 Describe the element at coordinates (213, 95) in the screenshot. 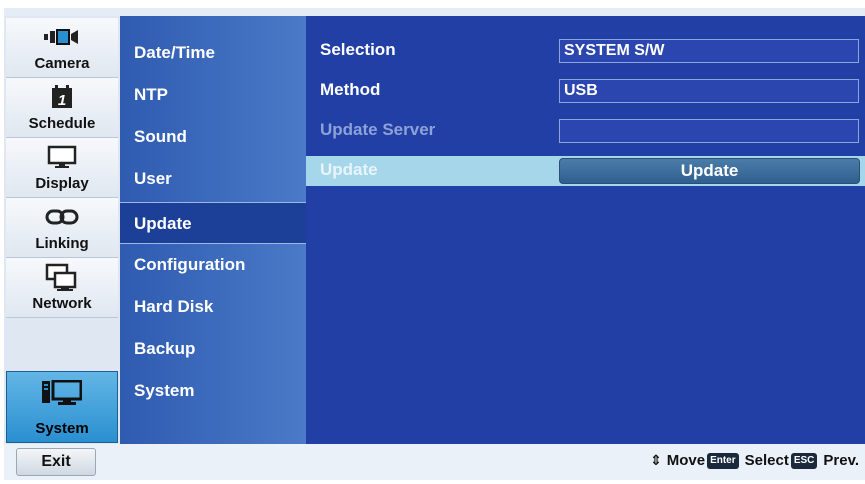

I see `submenu-item-ntp: NTP` at that location.